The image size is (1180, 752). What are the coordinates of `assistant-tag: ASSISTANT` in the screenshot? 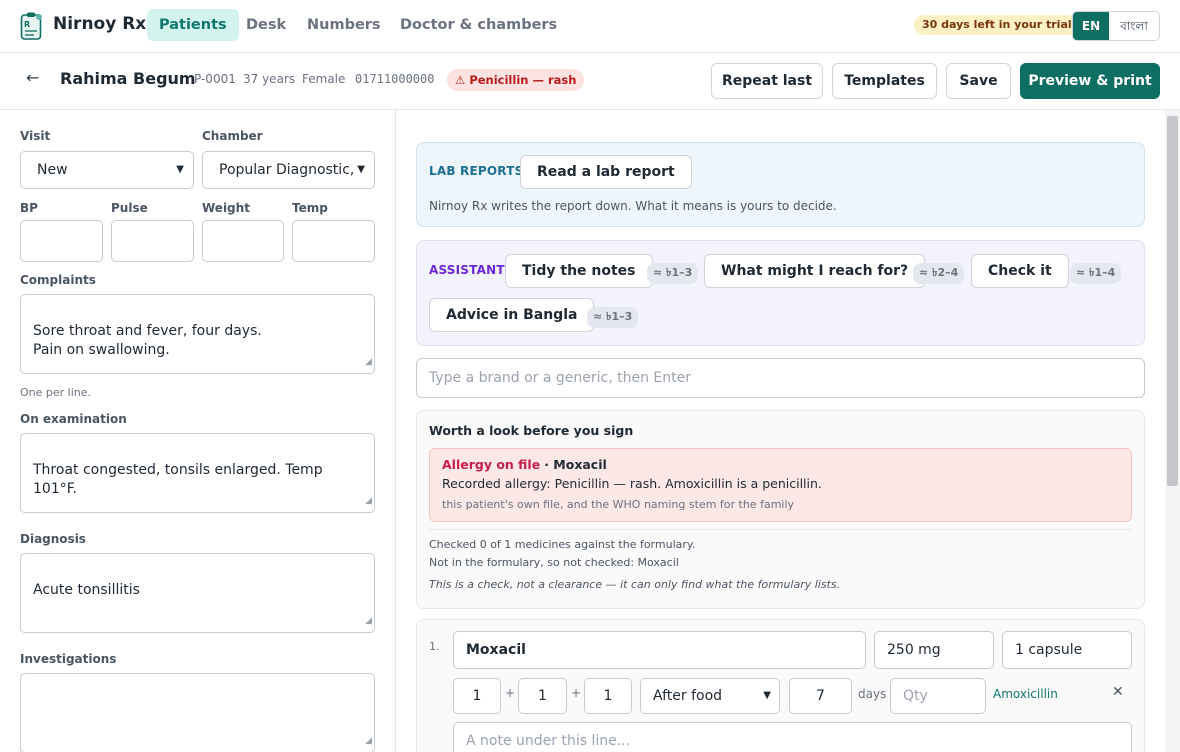 It's located at (467, 270).